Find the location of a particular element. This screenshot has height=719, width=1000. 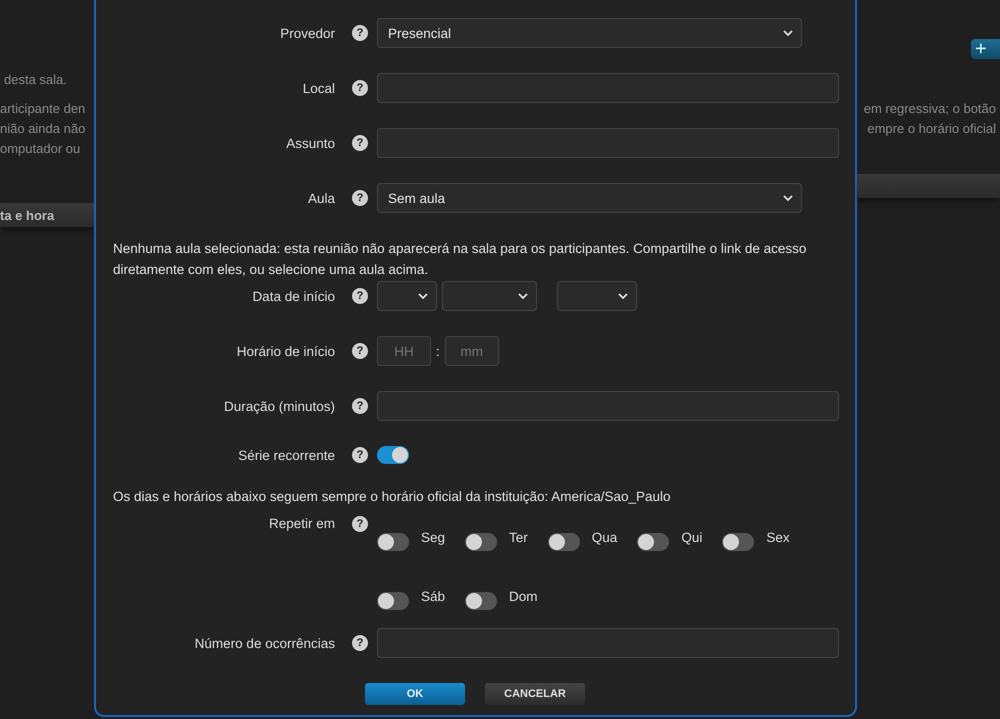

ok-button: OK is located at coordinates (415, 694).